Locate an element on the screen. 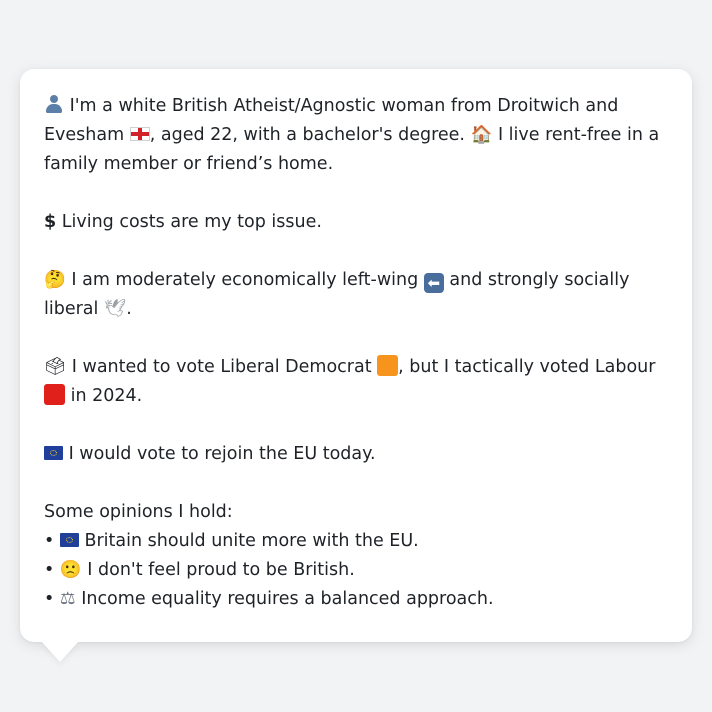 The height and width of the screenshot is (712, 712). politics-text-3: . is located at coordinates (129, 309).